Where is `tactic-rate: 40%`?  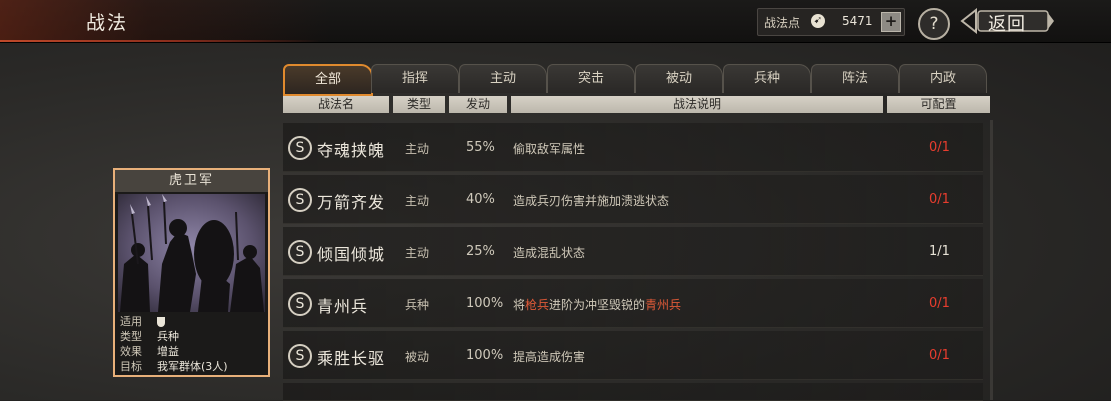 tactic-rate: 40% is located at coordinates (480, 199).